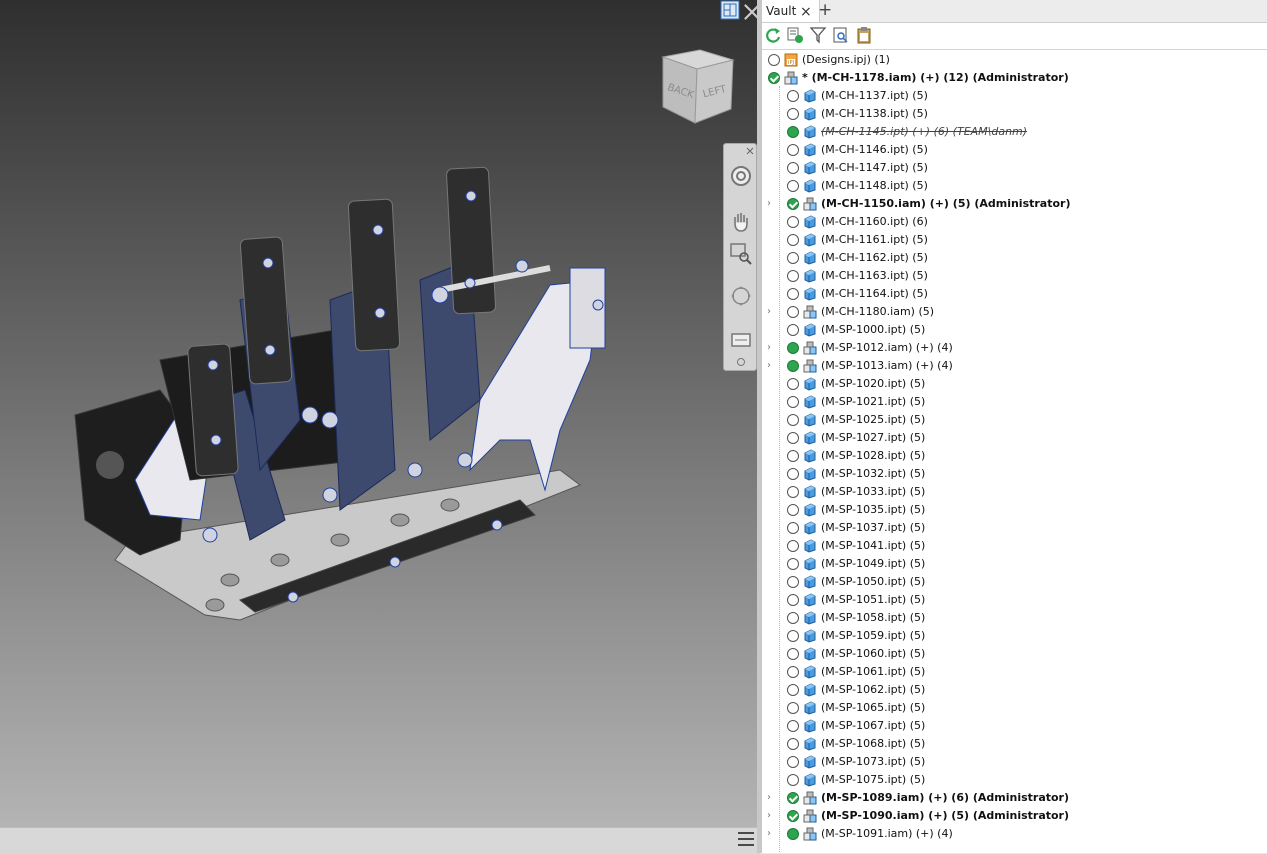 This screenshot has width=1267, height=854. What do you see at coordinates (773, 35) in the screenshot?
I see `refresh-icon` at bounding box center [773, 35].